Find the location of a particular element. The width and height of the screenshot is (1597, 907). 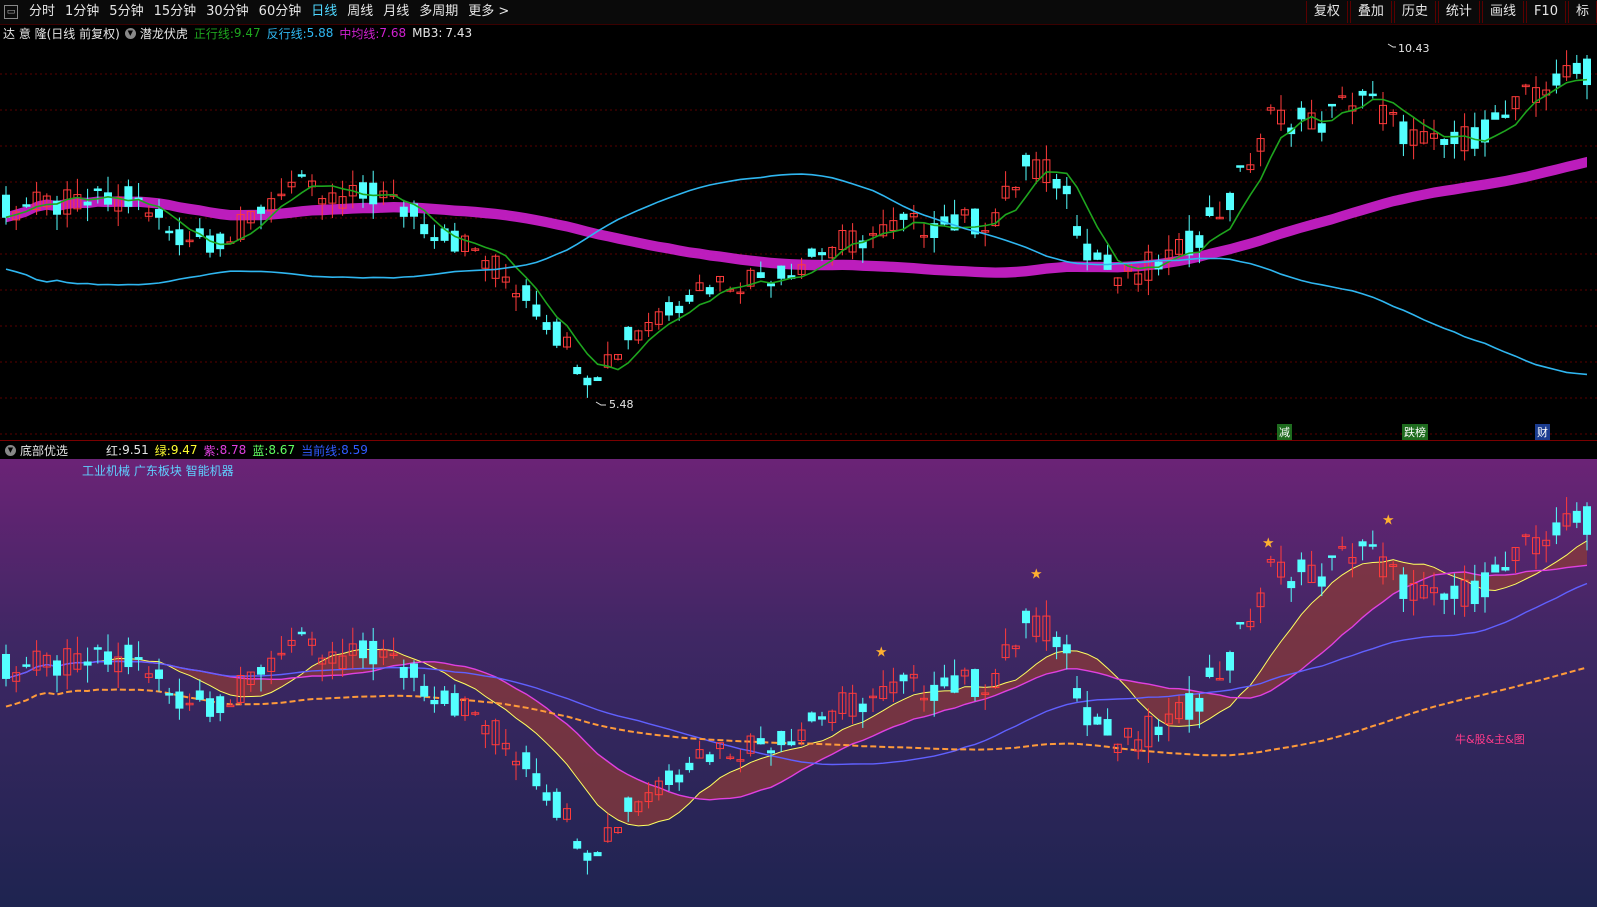

badge-diebang: 跌榜 is located at coordinates (1415, 432).